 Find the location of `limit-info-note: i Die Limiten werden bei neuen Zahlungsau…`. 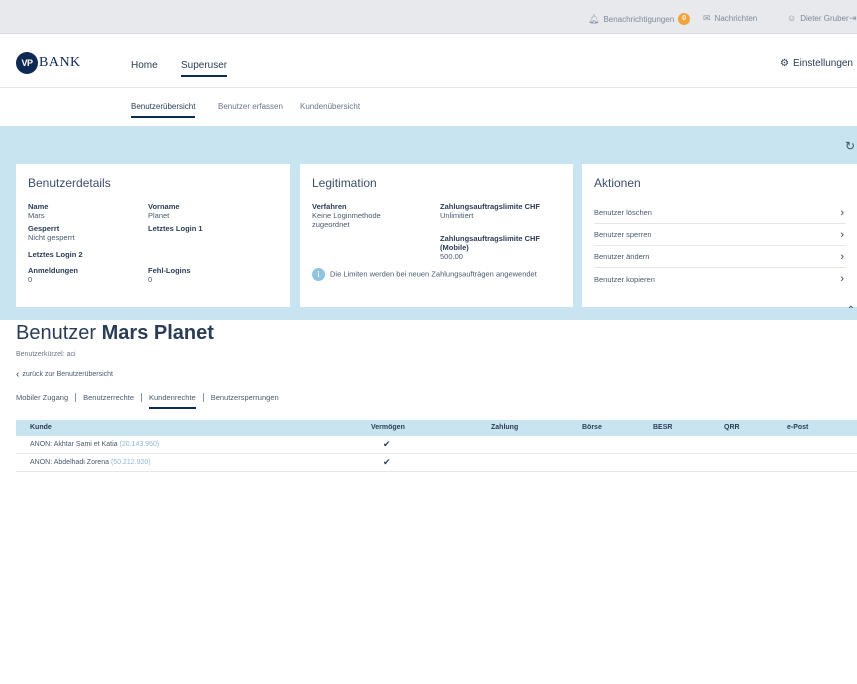

limit-info-note: i Die Limiten werden bei neuen Zahlungsau… is located at coordinates (437, 274).